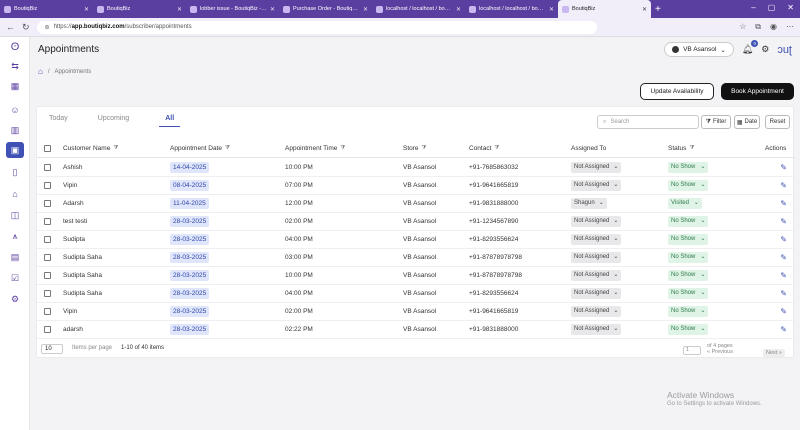 The image size is (800, 430). I want to click on col-store: Store ⧩, so click(414, 148).